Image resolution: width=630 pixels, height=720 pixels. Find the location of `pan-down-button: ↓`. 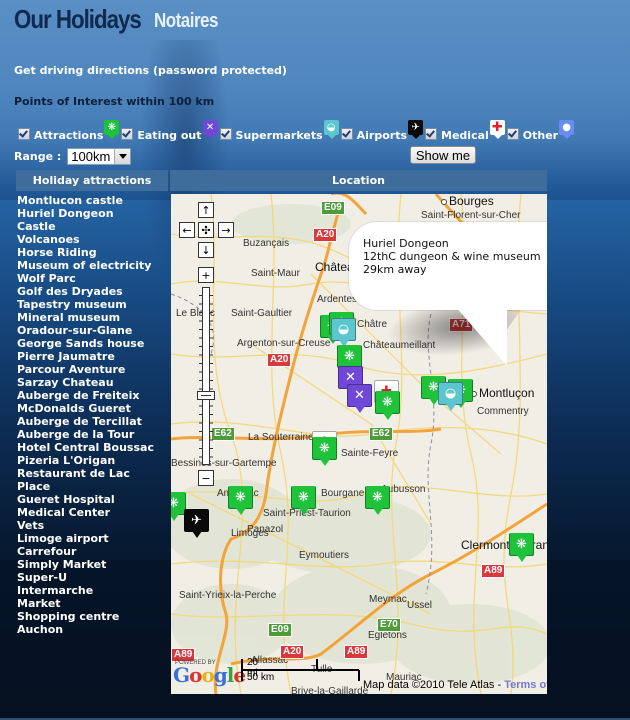

pan-down-button: ↓ is located at coordinates (206, 250).